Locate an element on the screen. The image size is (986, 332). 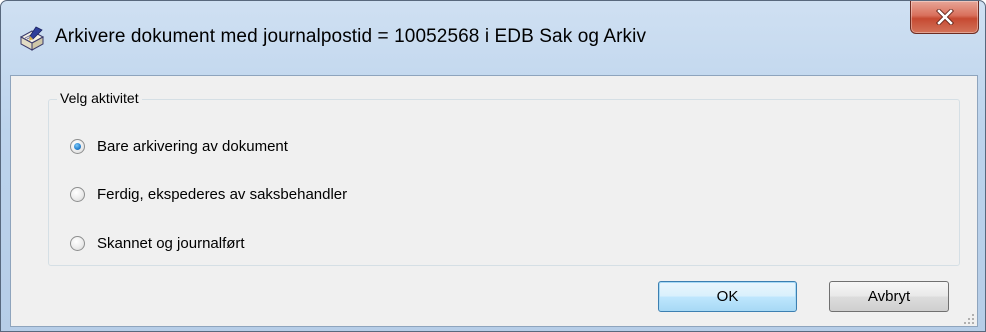
document-pen-icon is located at coordinates (32, 39).